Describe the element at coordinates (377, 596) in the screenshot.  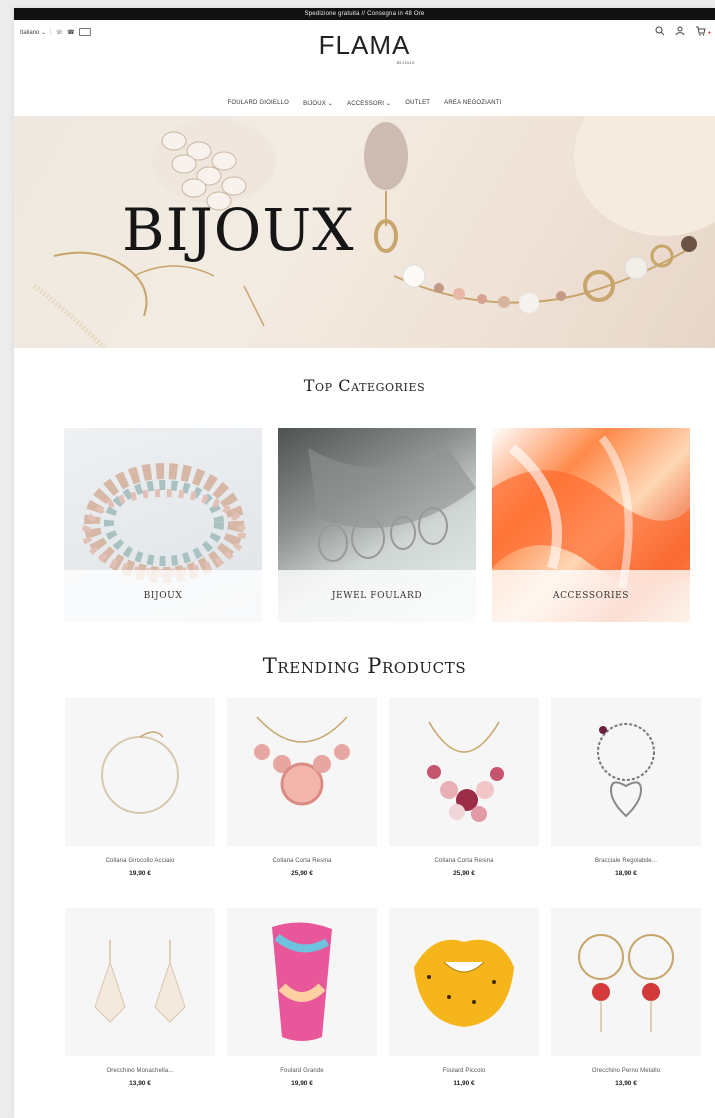
I see `category-label: JEWEL FOULARD` at that location.